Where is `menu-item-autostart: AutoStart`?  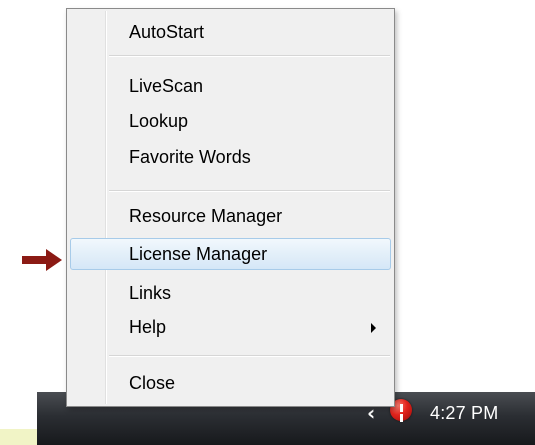
menu-item-autostart: AutoStart is located at coordinates (230, 32).